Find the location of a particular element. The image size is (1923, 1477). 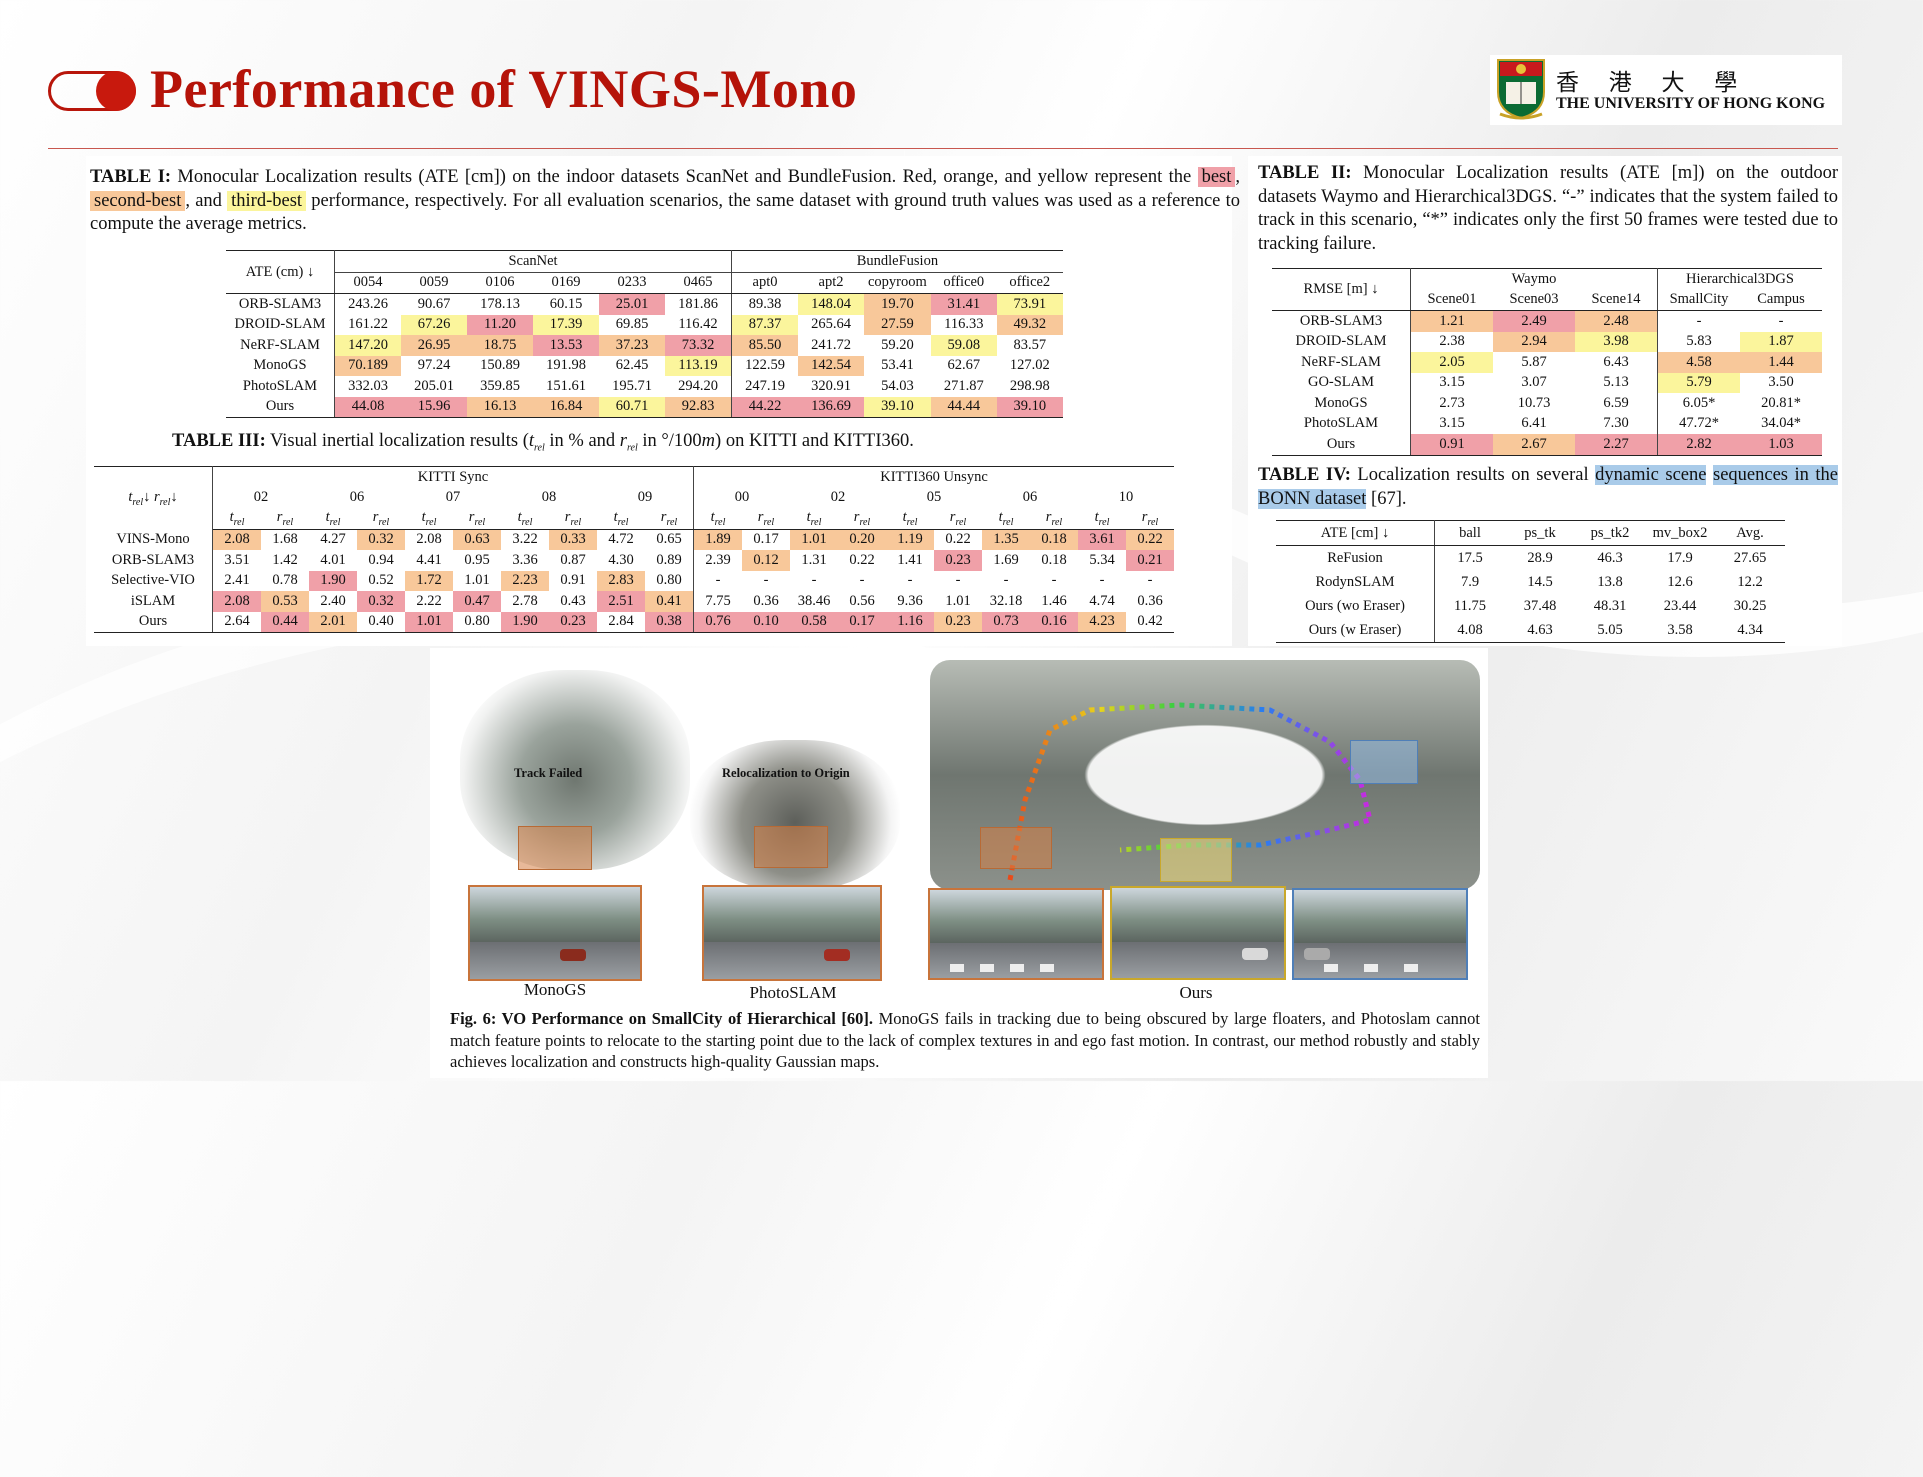

table-header-row: ATE [cm] ↓ ball ps_tk ps_tk2 mv_box2 Avg. is located at coordinates (1530, 533).